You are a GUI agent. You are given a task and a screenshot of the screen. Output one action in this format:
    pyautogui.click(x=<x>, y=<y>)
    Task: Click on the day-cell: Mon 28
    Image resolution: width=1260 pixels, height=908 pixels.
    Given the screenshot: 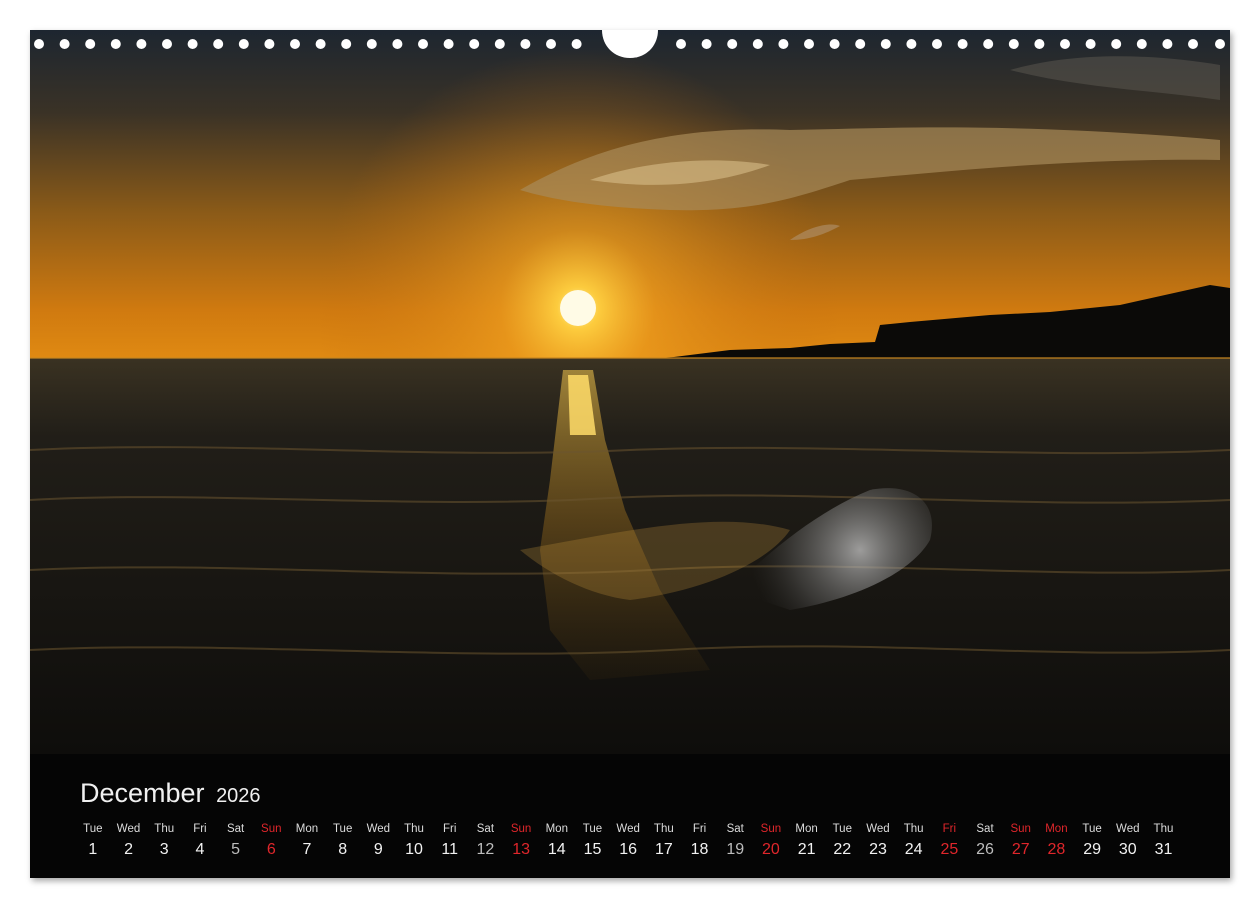 What is the action you would take?
    pyautogui.click(x=1057, y=841)
    